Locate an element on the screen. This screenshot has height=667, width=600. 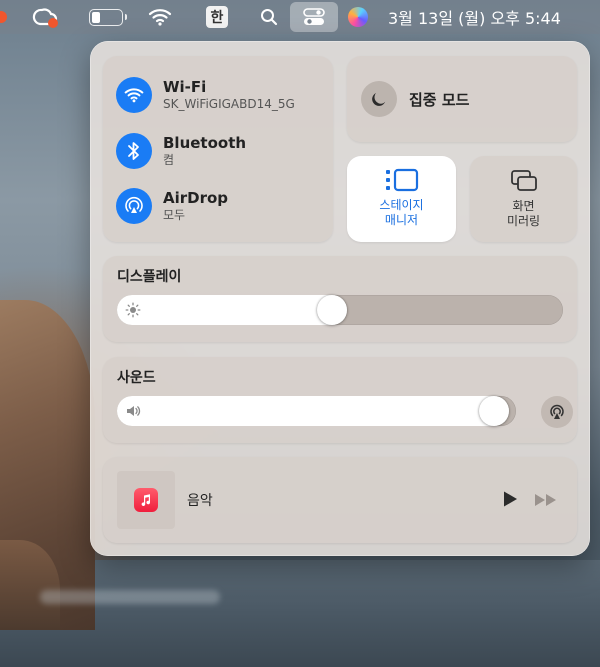
battery-icon is located at coordinates (108, 17).